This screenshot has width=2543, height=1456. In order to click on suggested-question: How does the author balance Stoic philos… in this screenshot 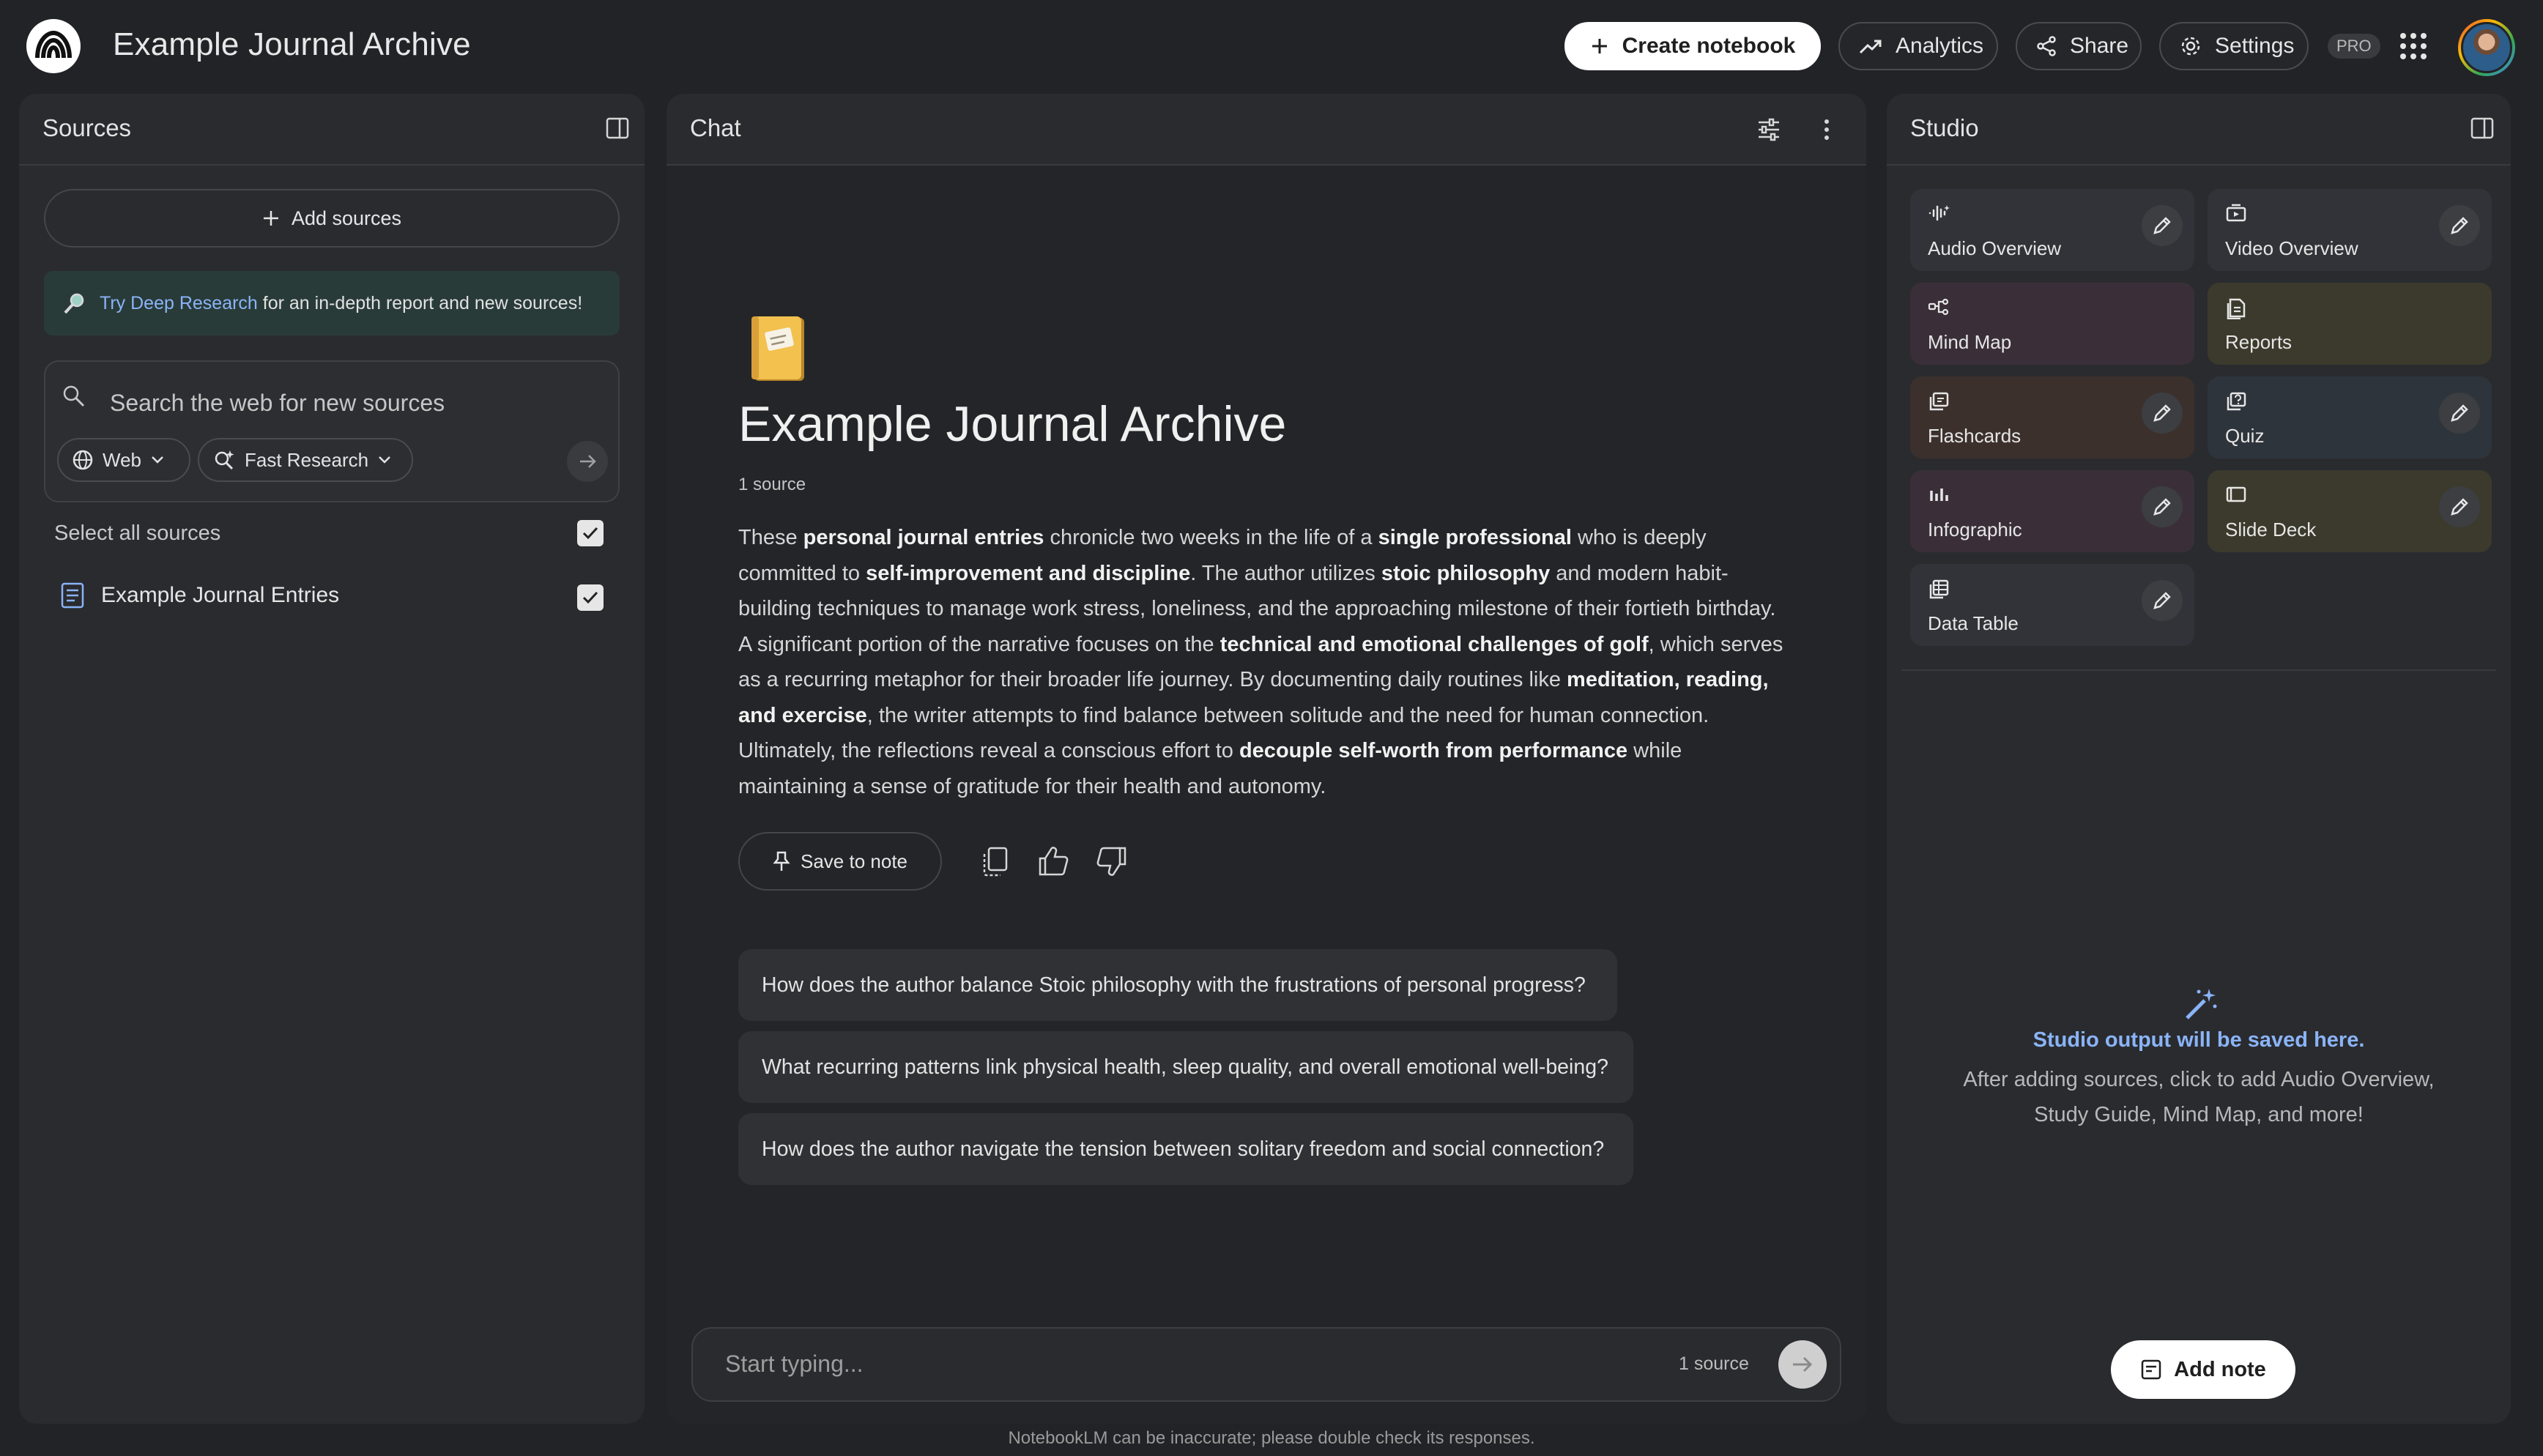, I will do `click(1177, 985)`.